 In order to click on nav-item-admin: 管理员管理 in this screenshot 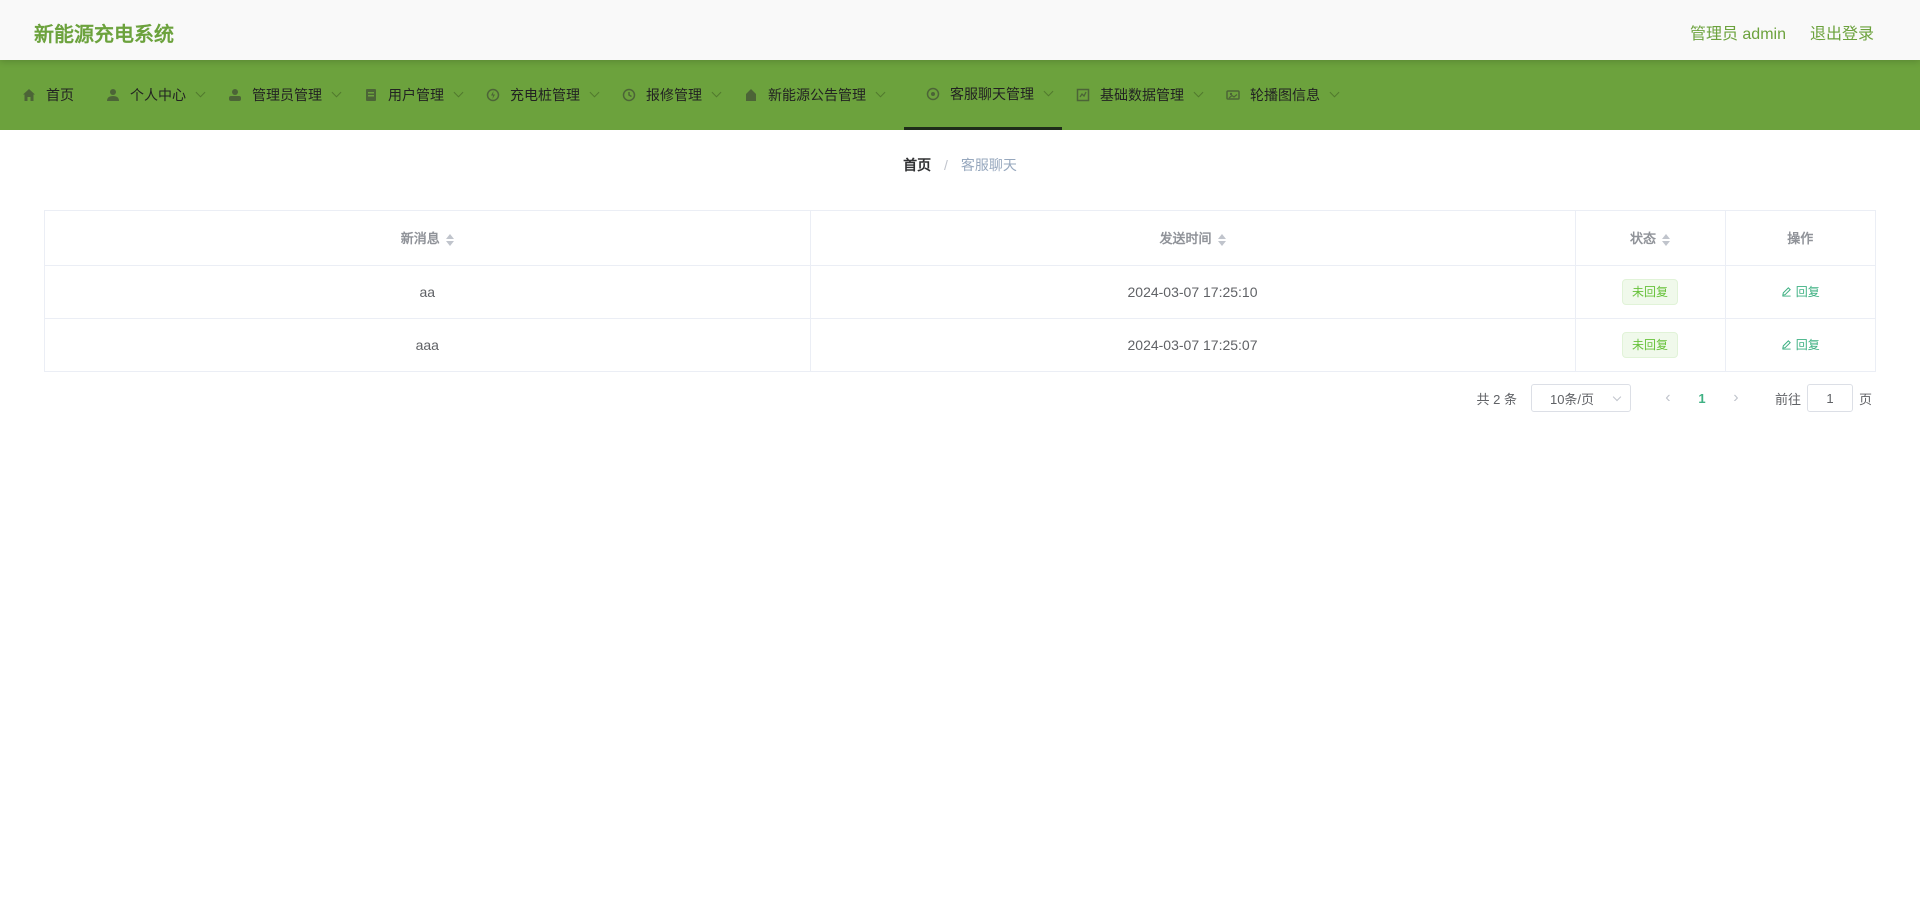, I will do `click(289, 95)`.